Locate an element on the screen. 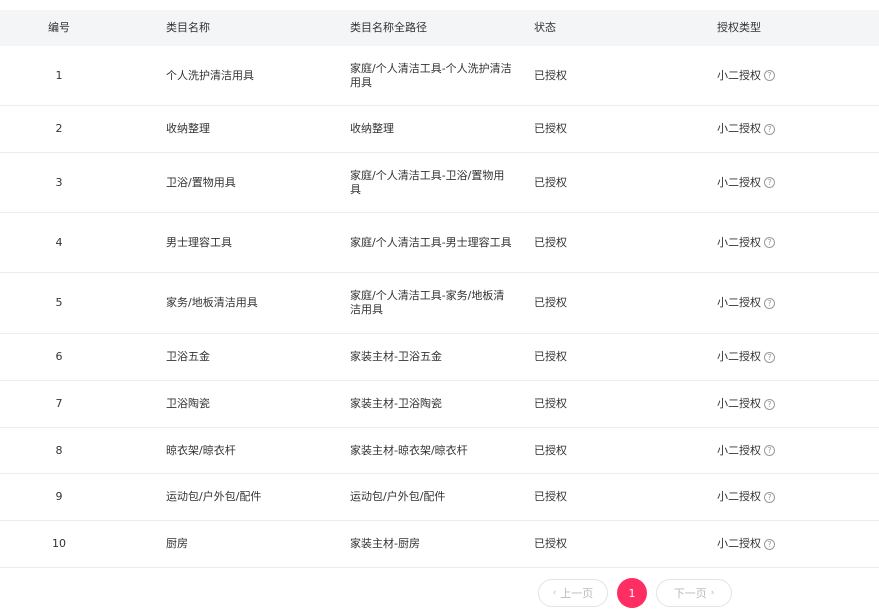  row-index: 1 is located at coordinates (59, 75).